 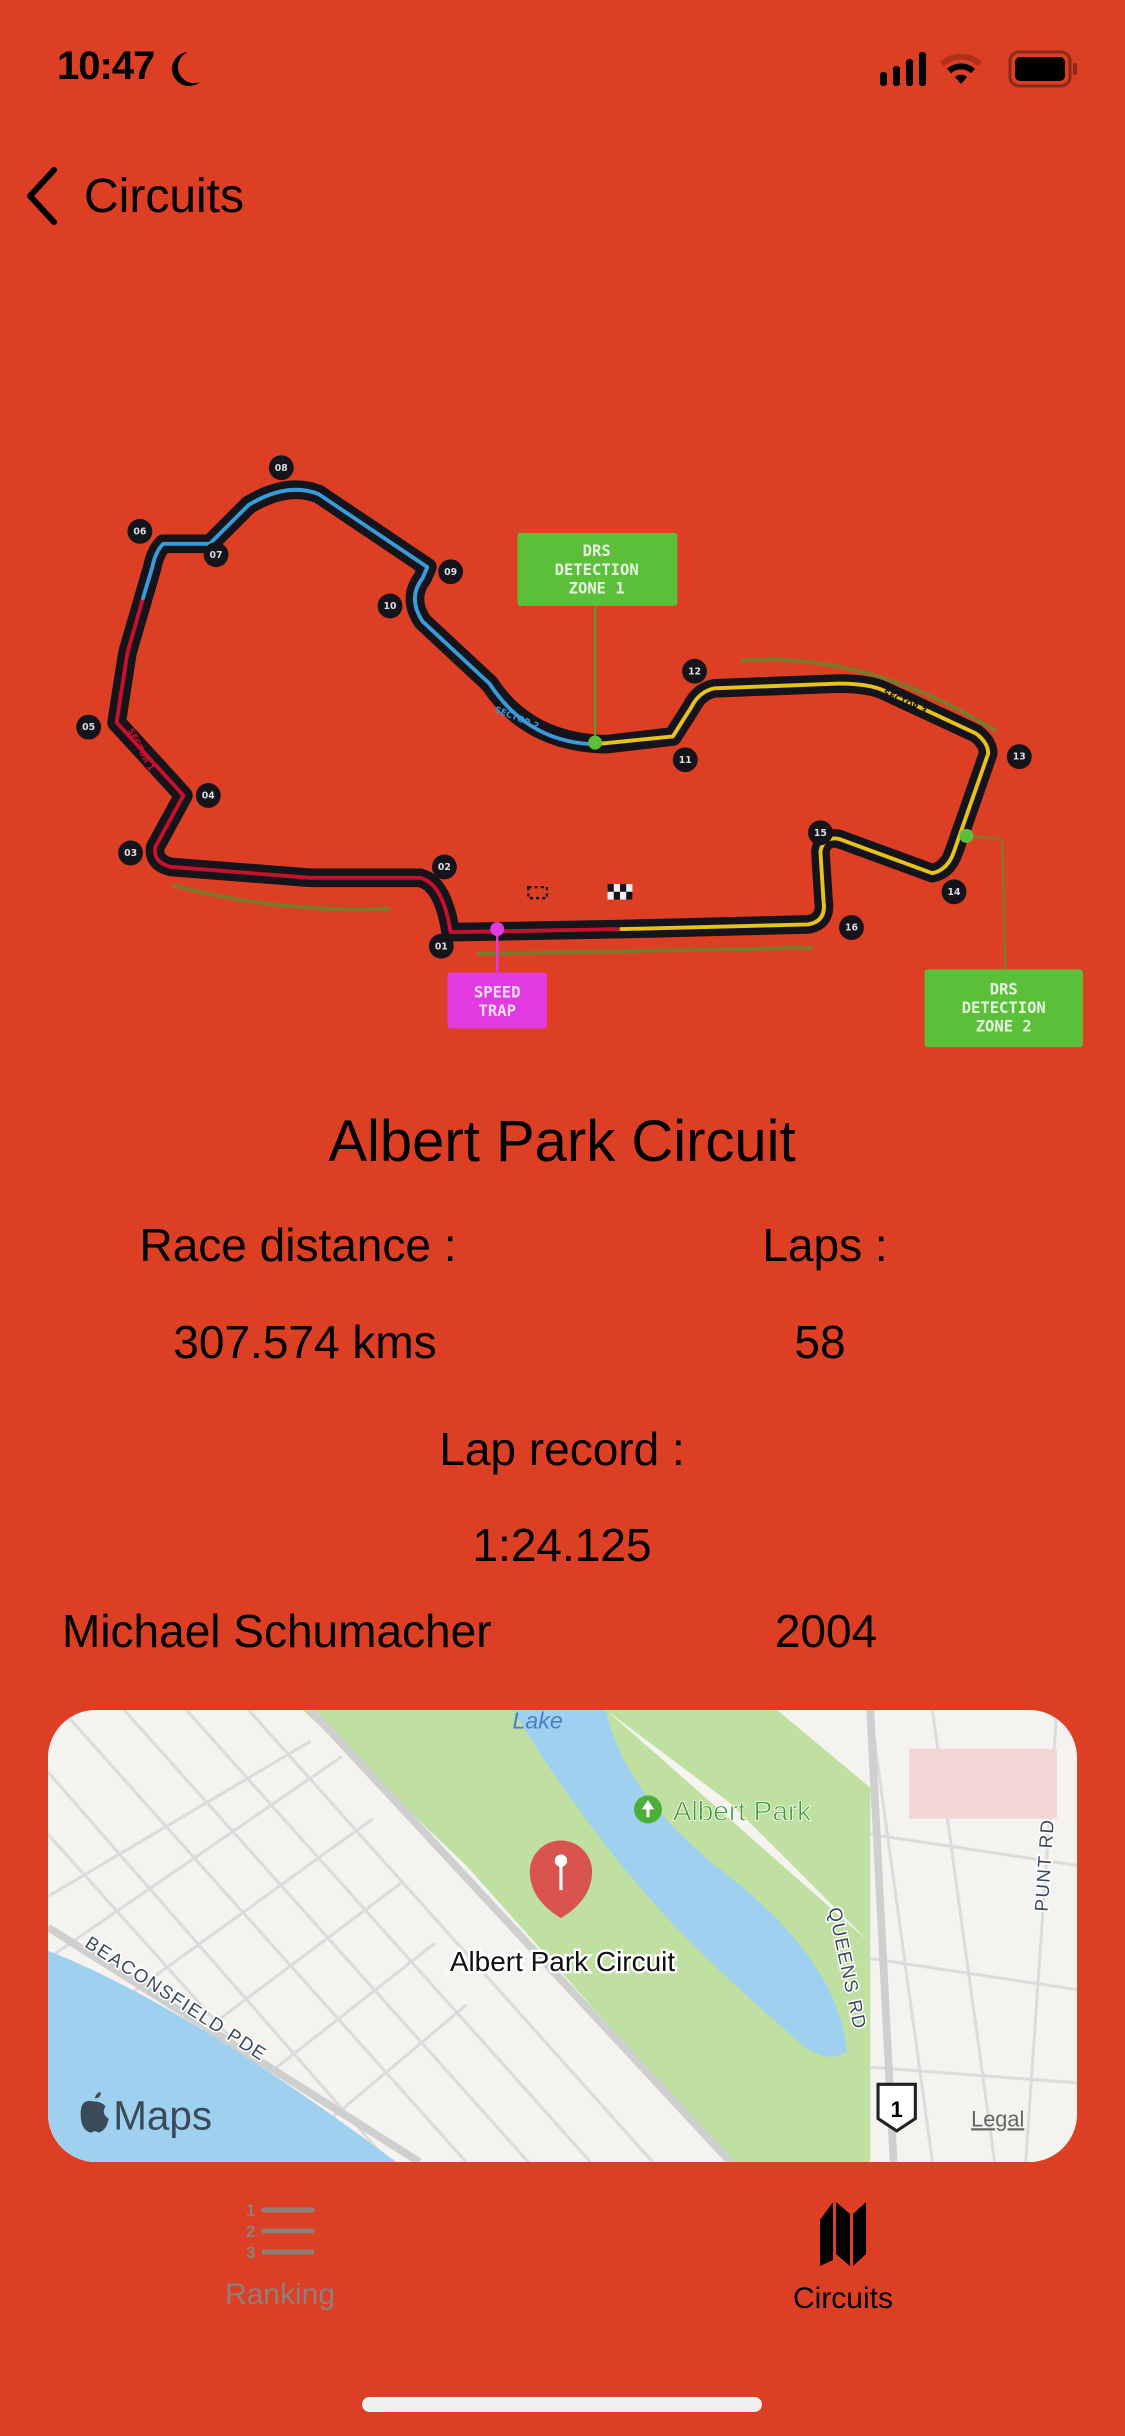 What do you see at coordinates (305, 1342) in the screenshot?
I see `race-distance-value: 307.574 kms` at bounding box center [305, 1342].